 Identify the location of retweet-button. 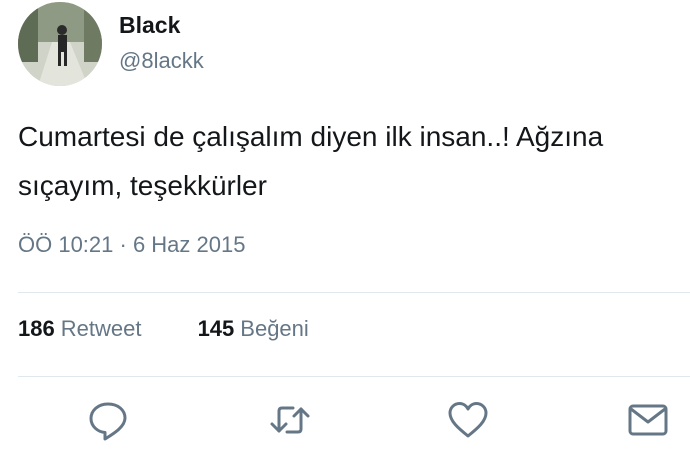
(290, 420).